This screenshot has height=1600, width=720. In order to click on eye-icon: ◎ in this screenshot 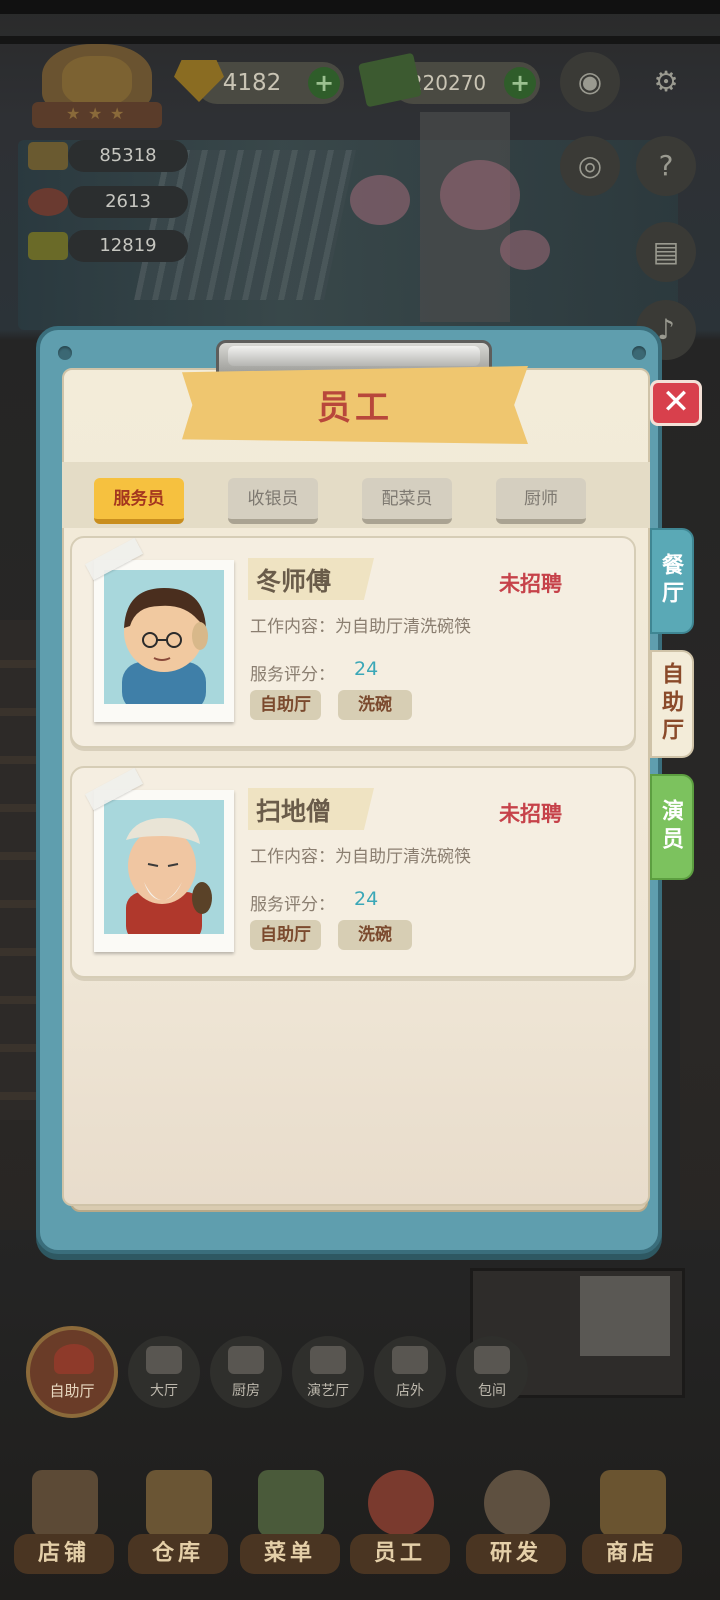, I will do `click(590, 166)`.